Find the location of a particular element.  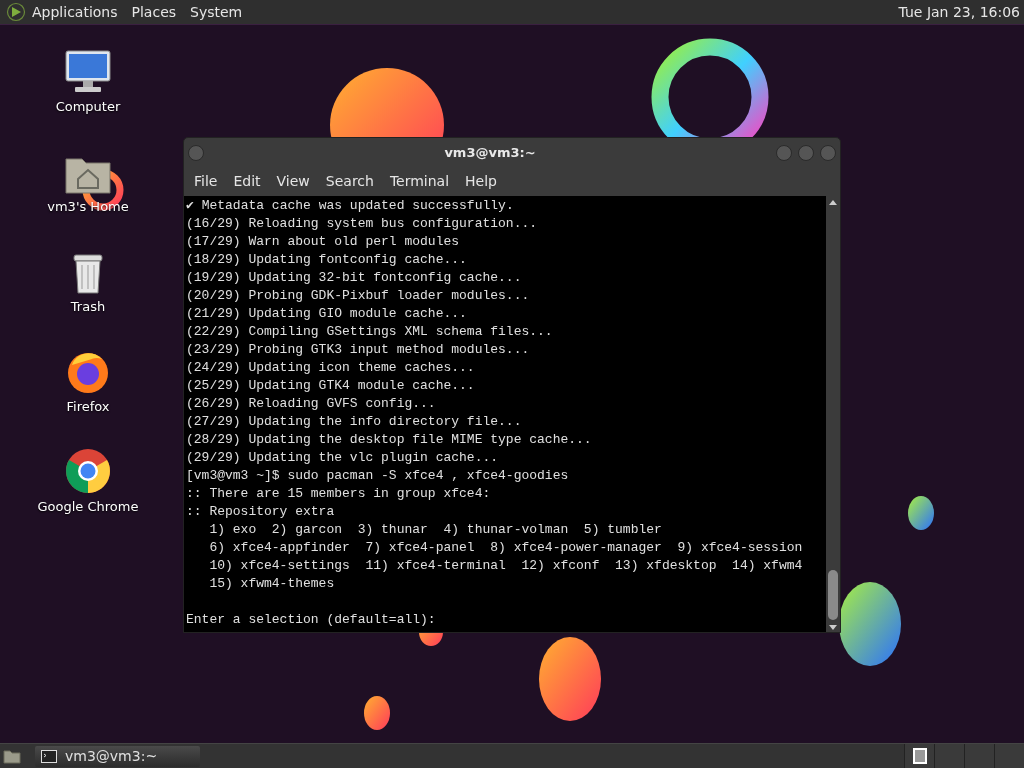

menu-item: File is located at coordinates (206, 181).